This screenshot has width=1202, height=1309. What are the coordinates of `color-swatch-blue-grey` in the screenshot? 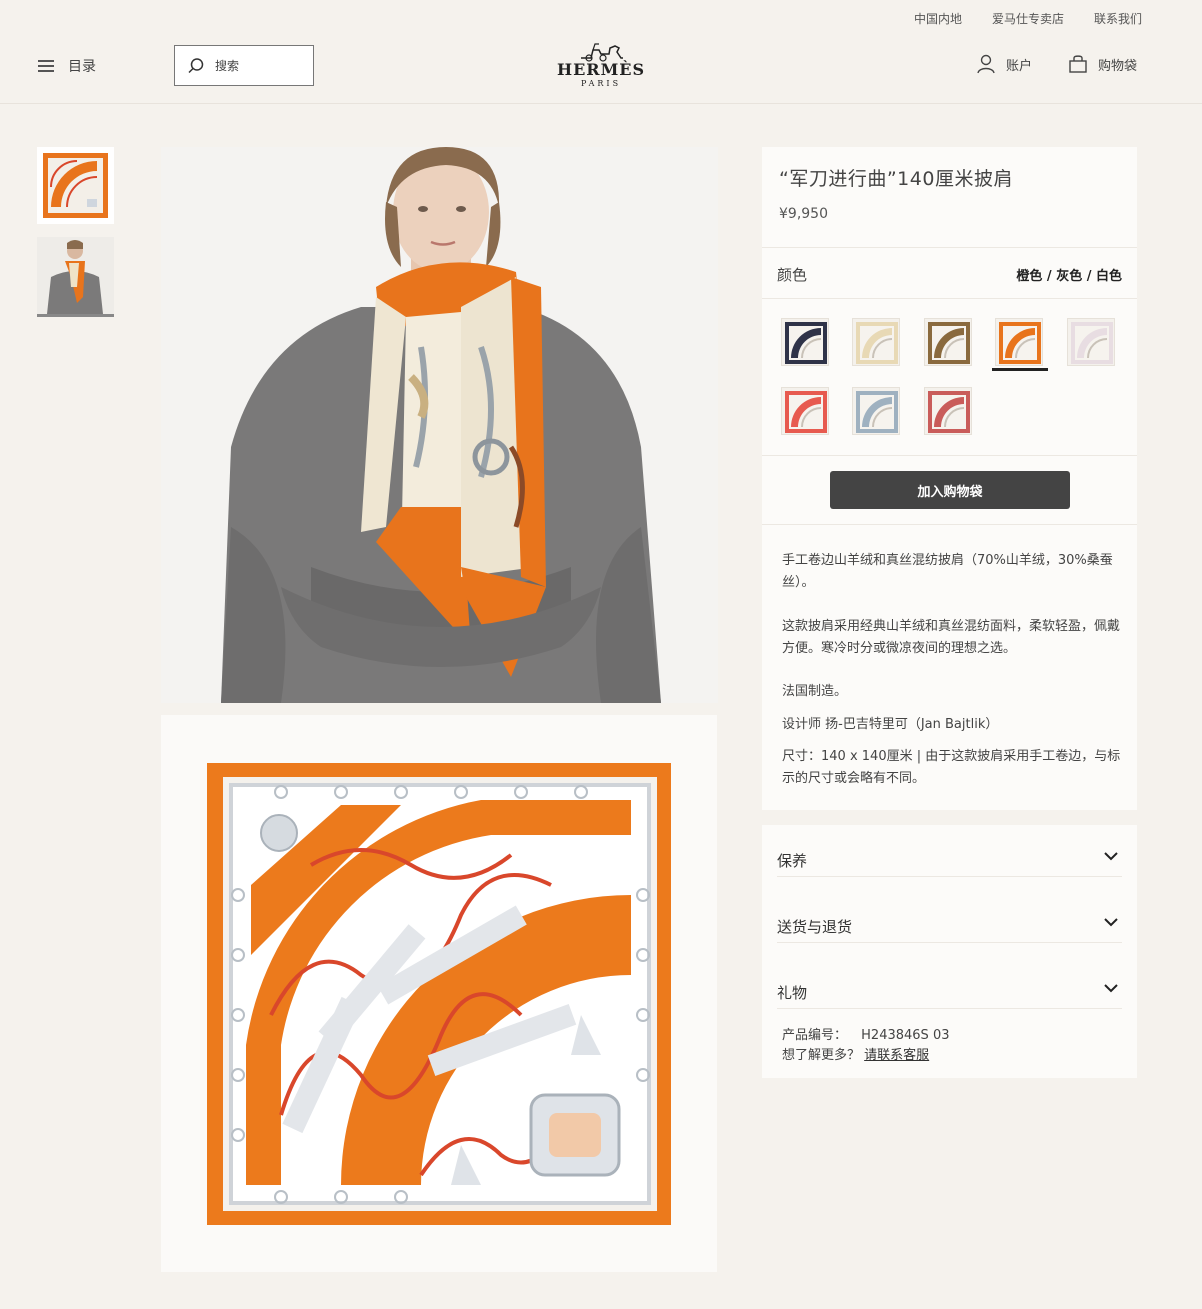 It's located at (876, 411).